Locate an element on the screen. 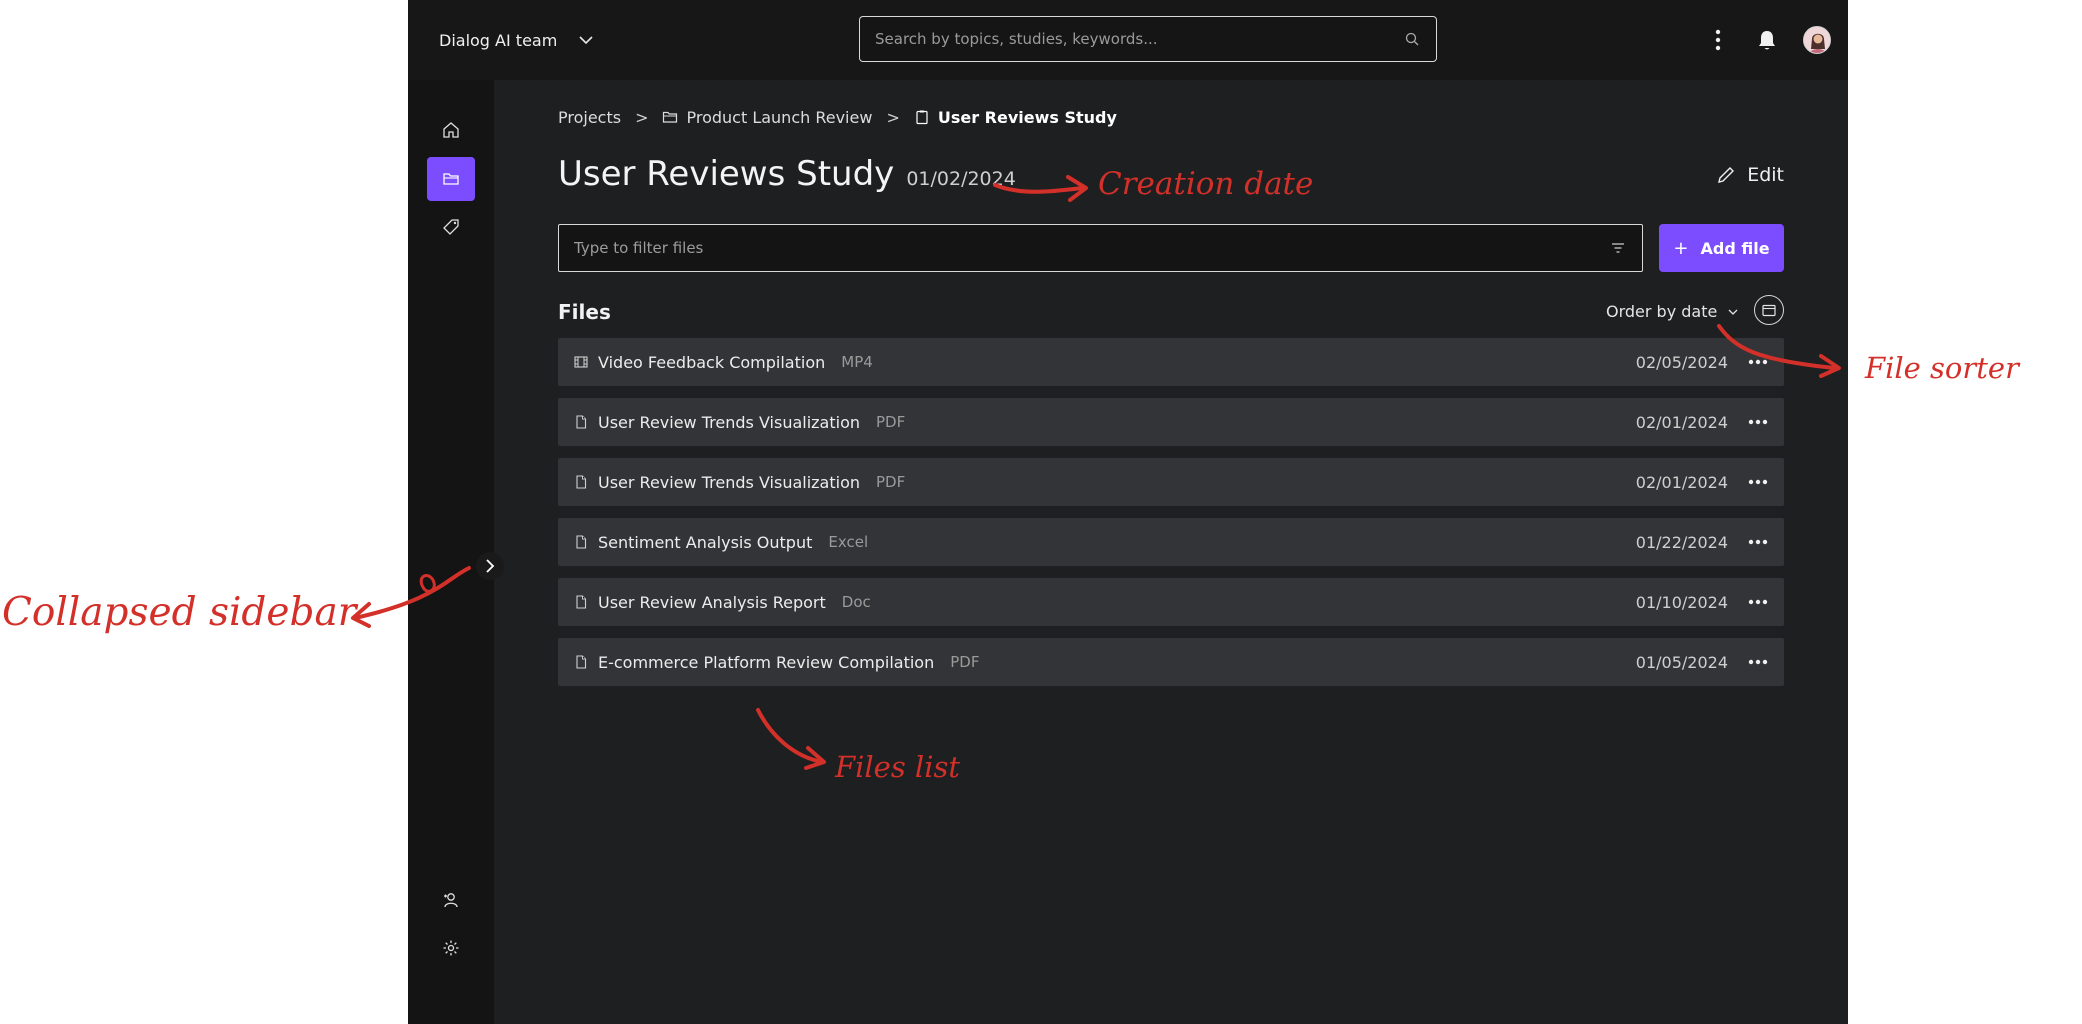  breadcrumb-label: Product Launch Review is located at coordinates (779, 117).